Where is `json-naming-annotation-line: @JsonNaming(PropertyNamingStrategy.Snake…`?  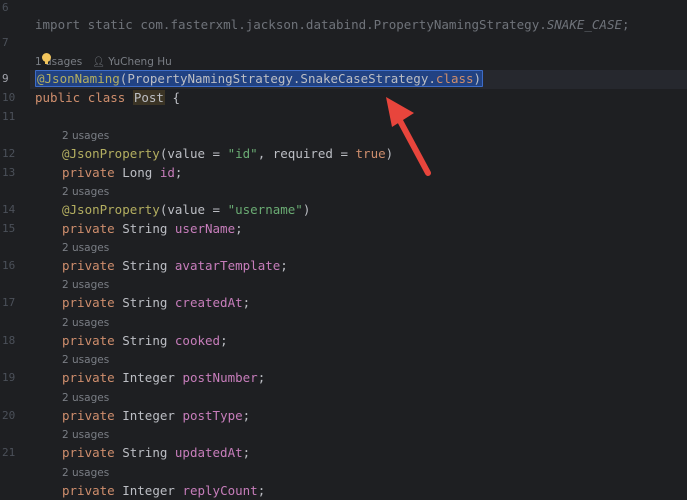 json-naming-annotation-line: @JsonNaming(PropertyNamingStrategy.Snake… is located at coordinates (361, 79).